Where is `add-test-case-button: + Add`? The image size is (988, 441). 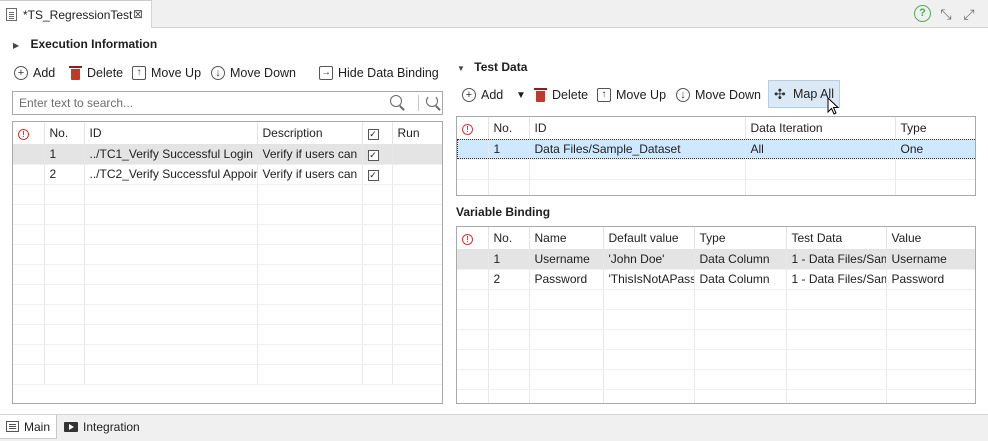
add-test-case-button: + Add is located at coordinates (34, 73).